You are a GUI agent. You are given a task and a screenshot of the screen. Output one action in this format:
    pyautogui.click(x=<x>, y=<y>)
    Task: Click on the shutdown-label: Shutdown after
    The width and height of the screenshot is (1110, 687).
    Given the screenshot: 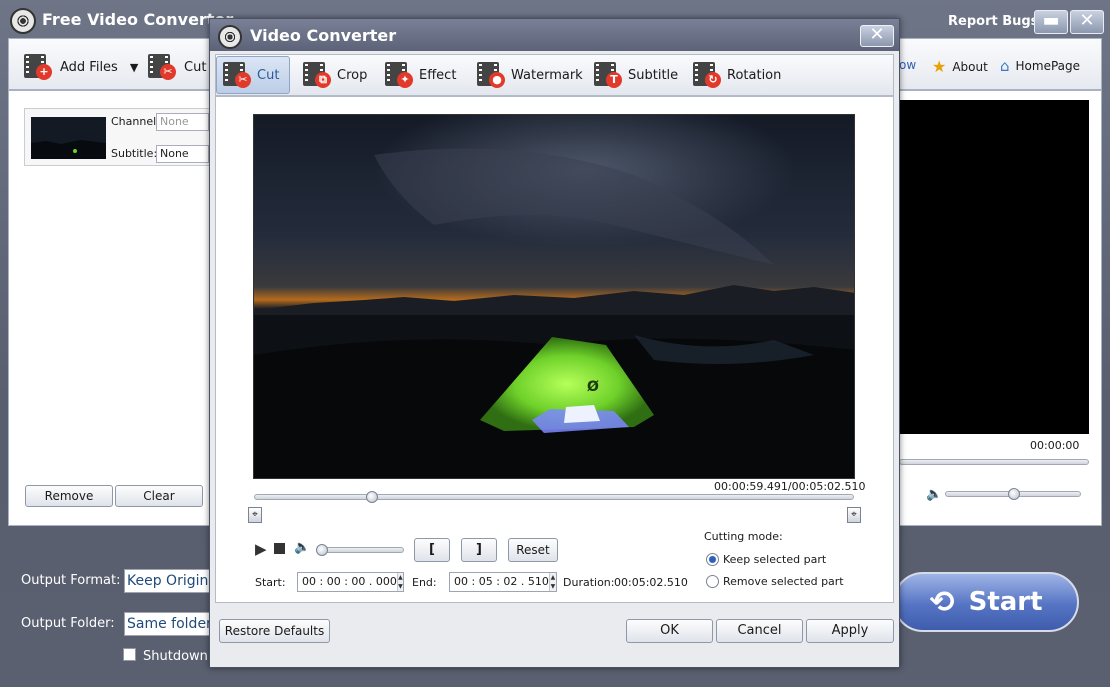 What is the action you would take?
    pyautogui.click(x=176, y=656)
    